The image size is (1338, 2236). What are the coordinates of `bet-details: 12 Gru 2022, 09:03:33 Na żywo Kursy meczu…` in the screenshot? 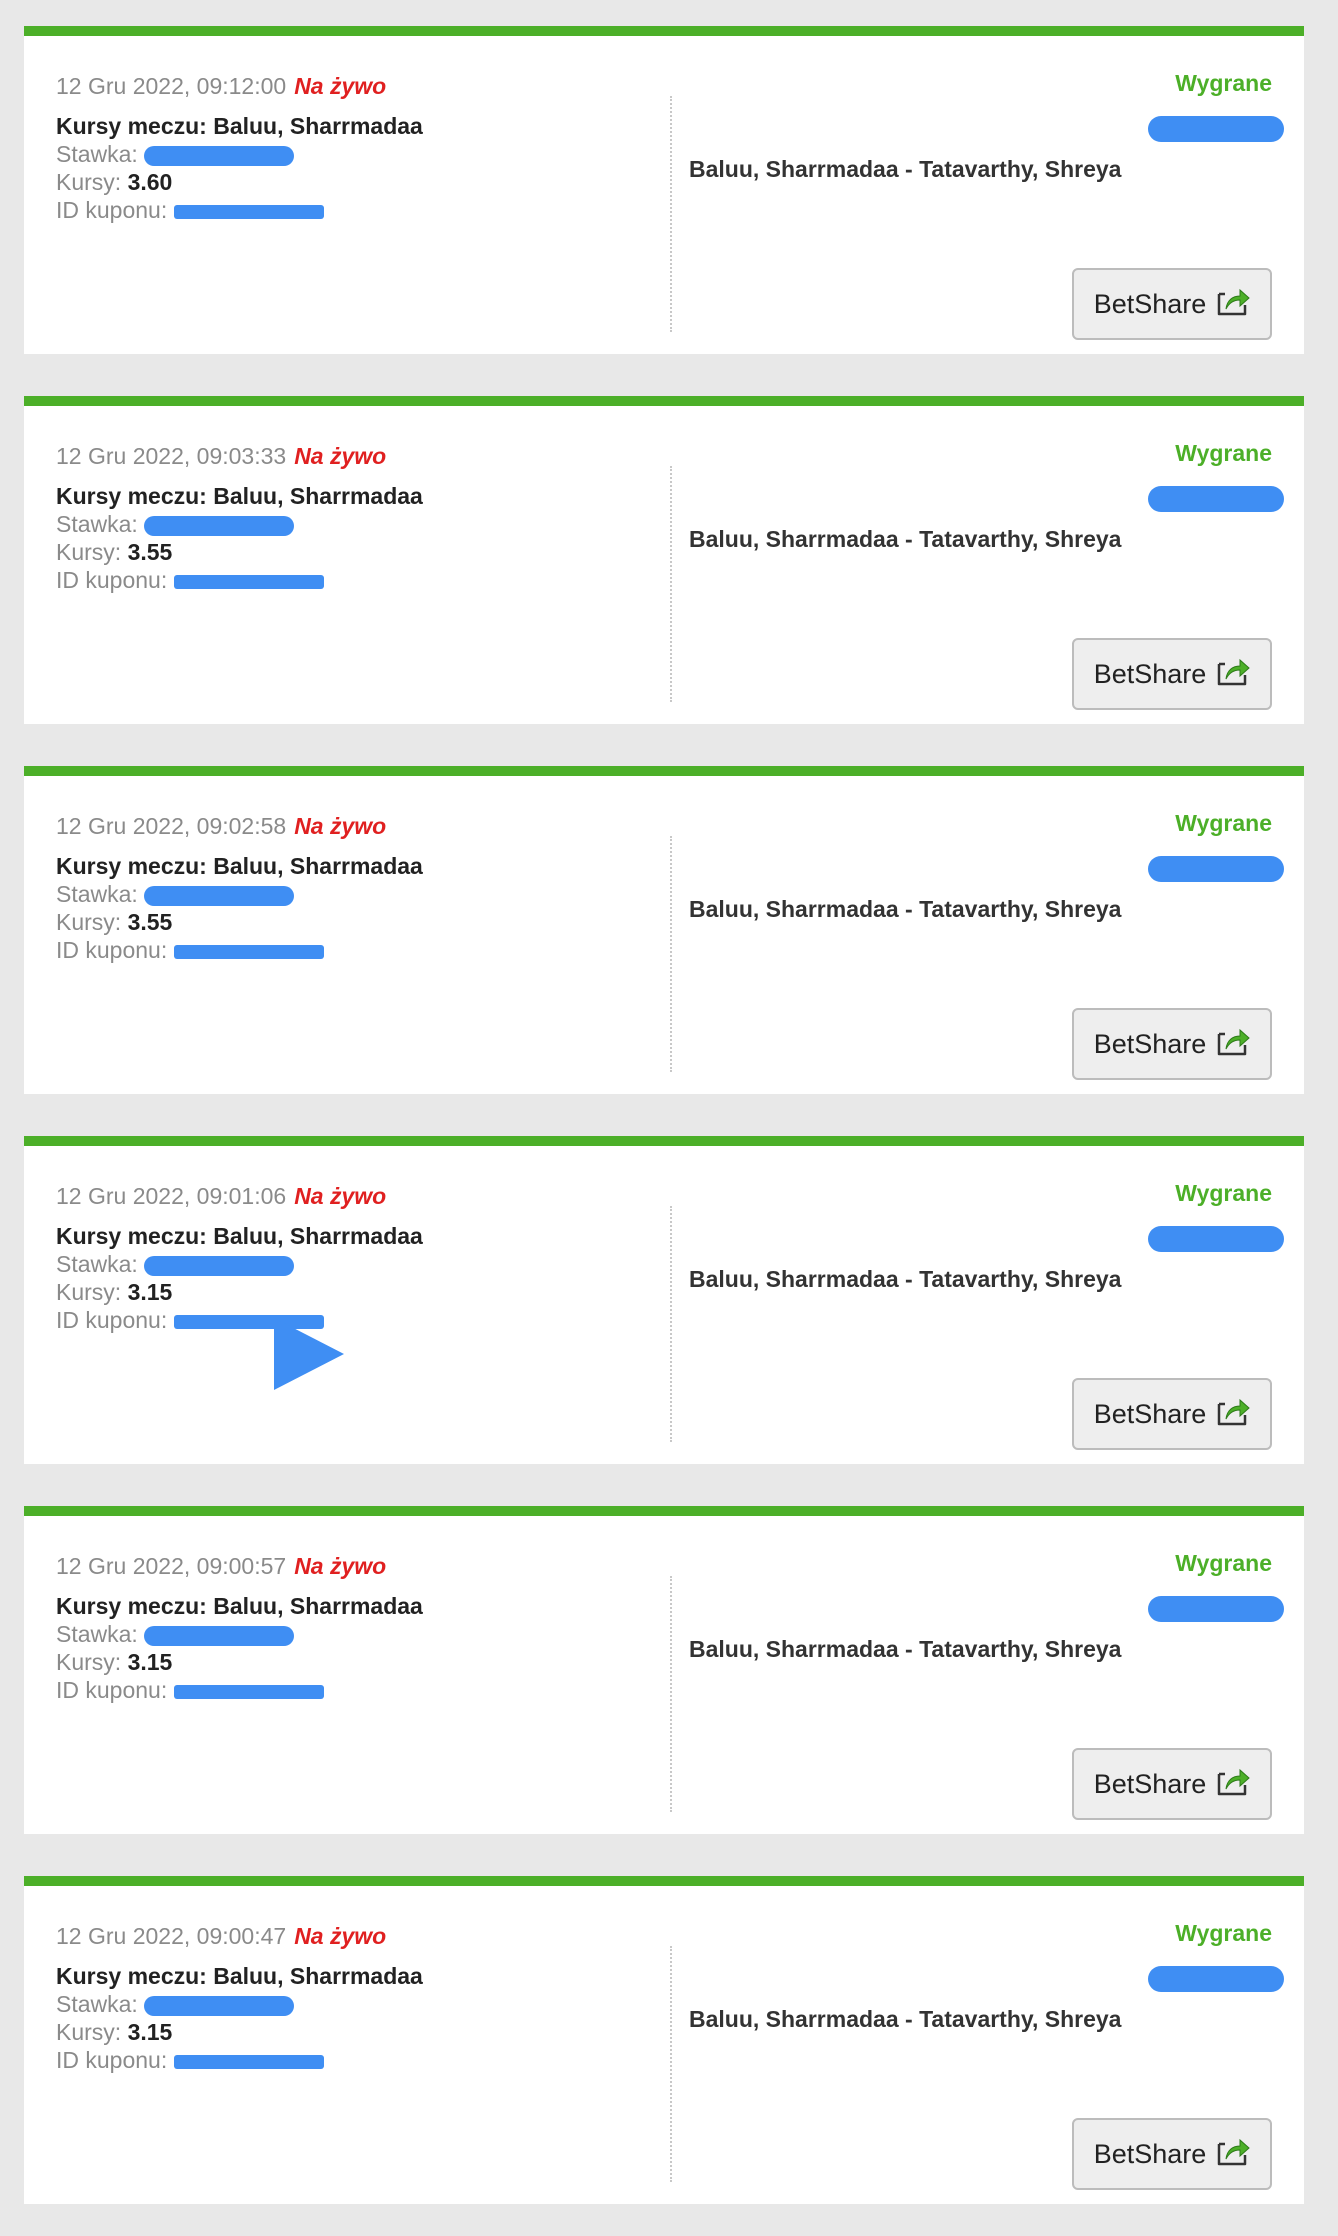 It's located at (366, 517).